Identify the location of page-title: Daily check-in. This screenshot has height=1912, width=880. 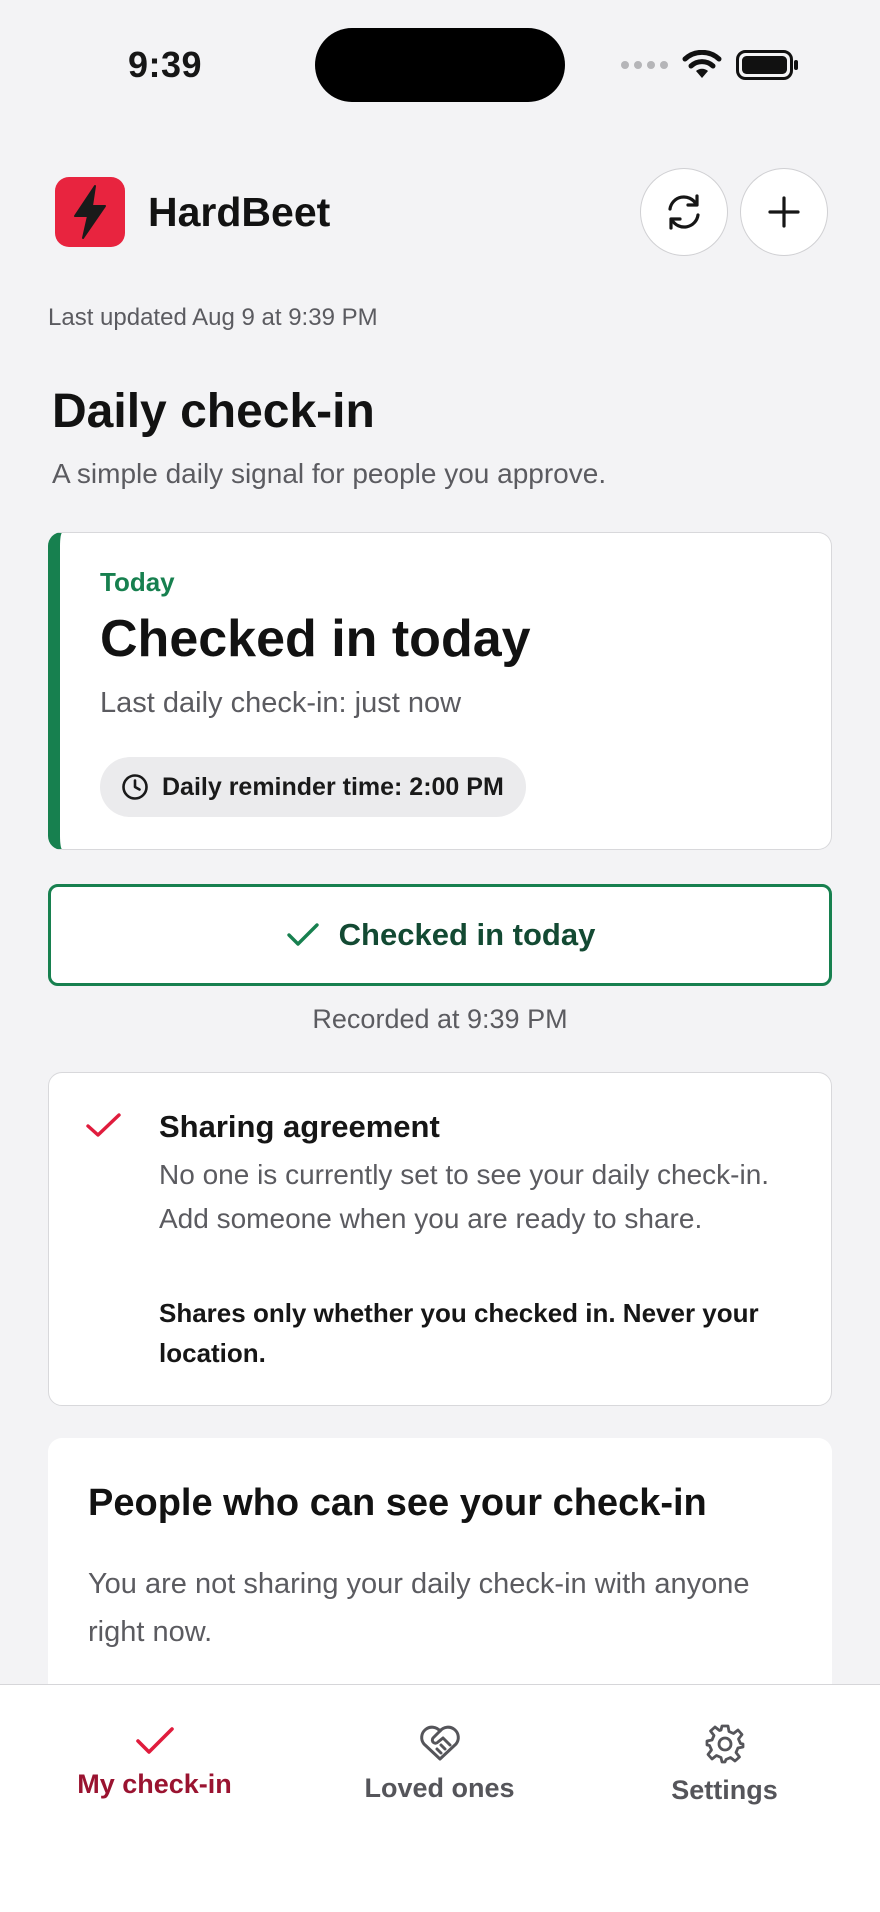
(213, 411).